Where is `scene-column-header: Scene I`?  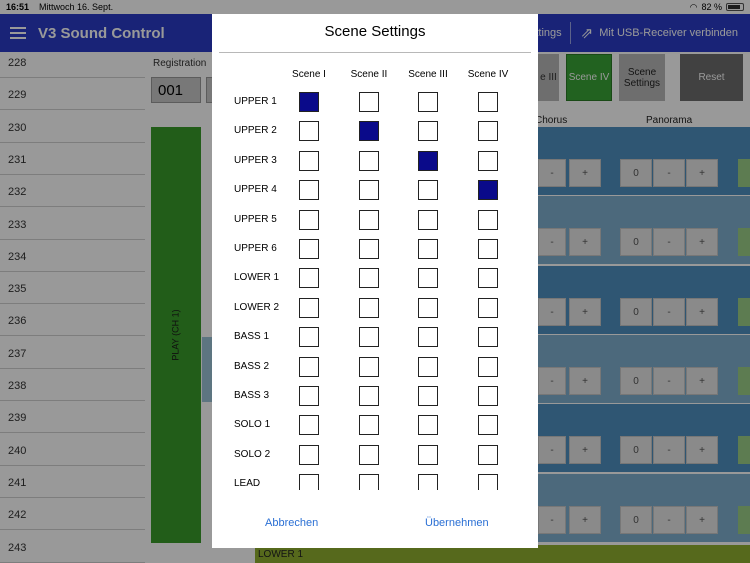
scene-column-header: Scene I is located at coordinates (309, 74).